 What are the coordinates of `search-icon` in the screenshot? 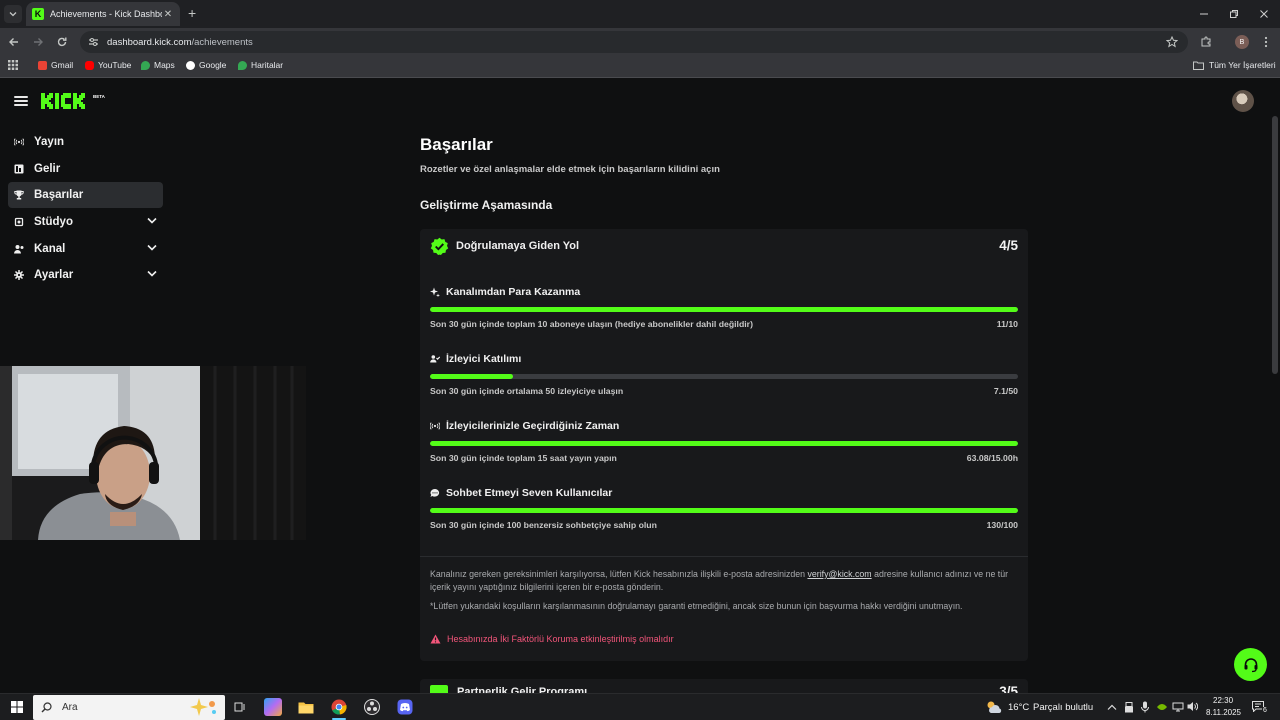 It's located at (46, 707).